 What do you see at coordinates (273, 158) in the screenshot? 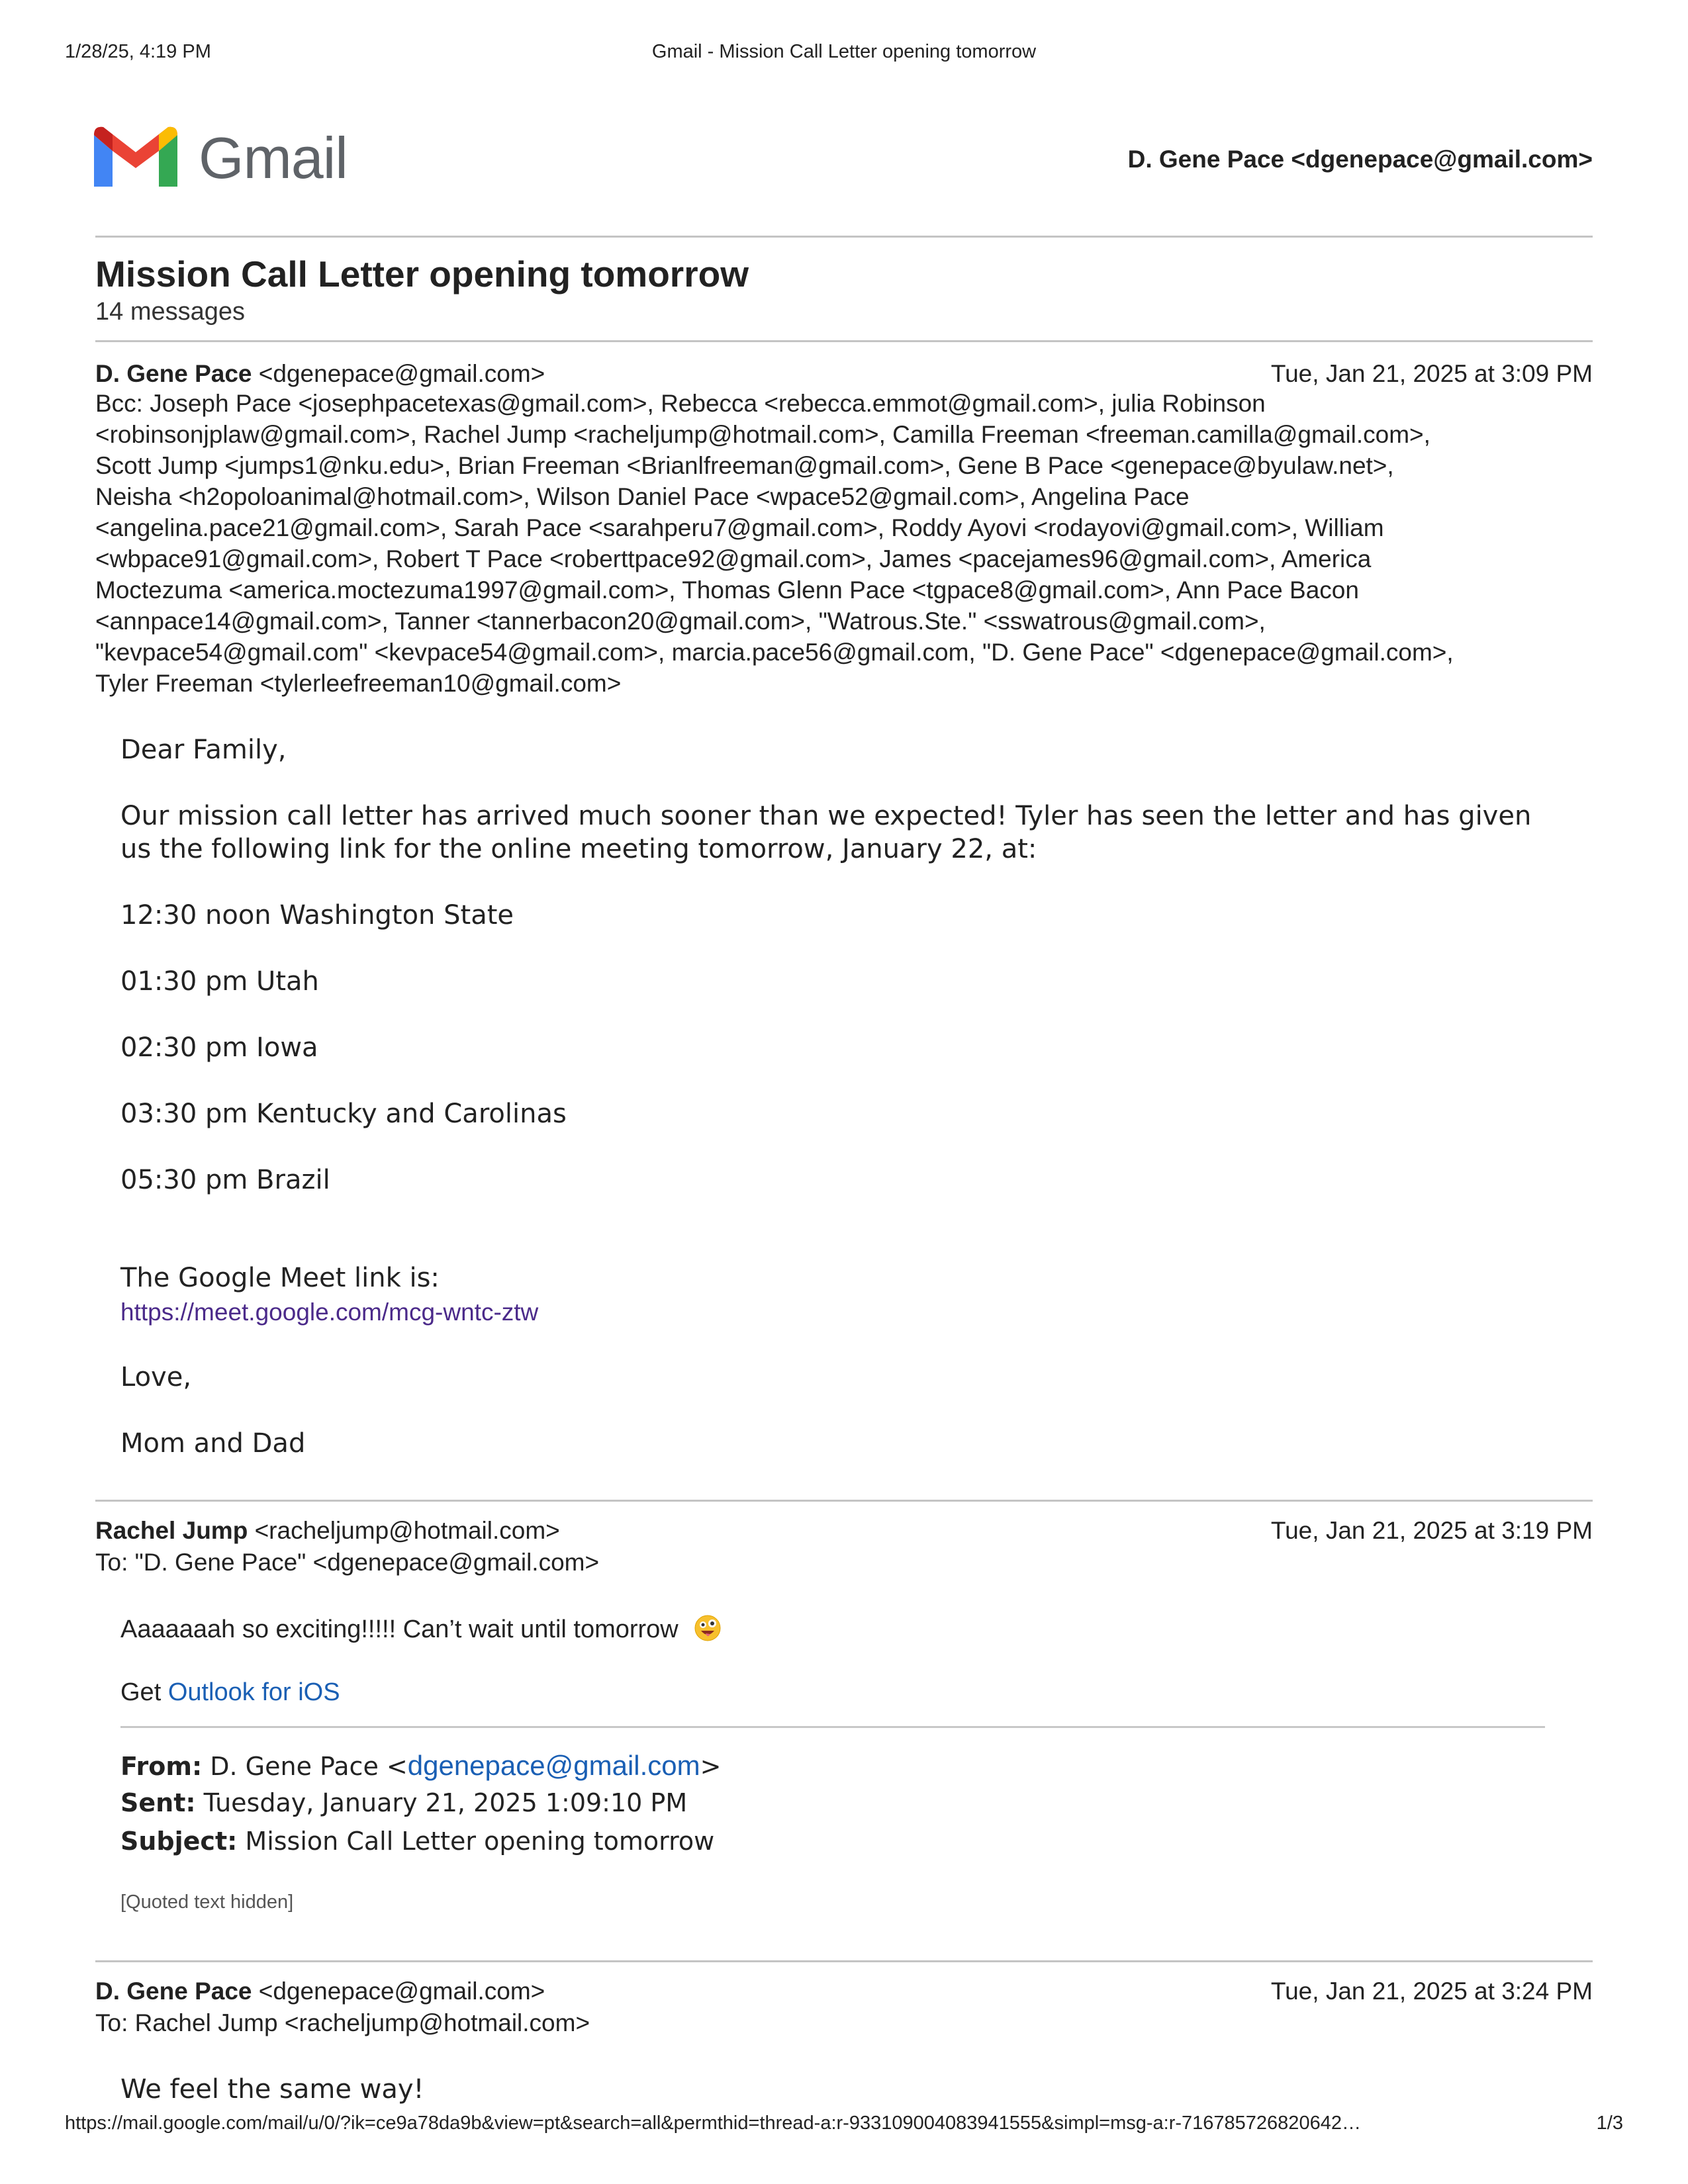
I see `gmail-wordmark: Gmail` at bounding box center [273, 158].